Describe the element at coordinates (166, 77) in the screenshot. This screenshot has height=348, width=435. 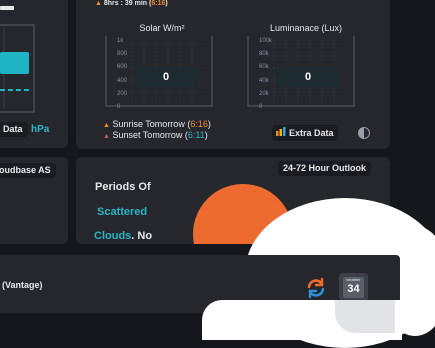
I see `solar-value: 0` at that location.